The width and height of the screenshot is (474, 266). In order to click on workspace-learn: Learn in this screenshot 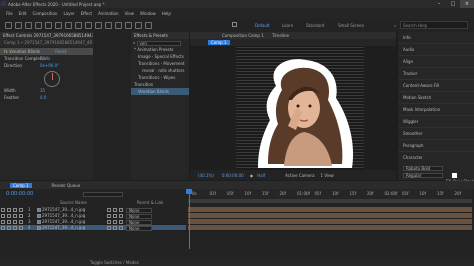, I will do `click(287, 25)`.